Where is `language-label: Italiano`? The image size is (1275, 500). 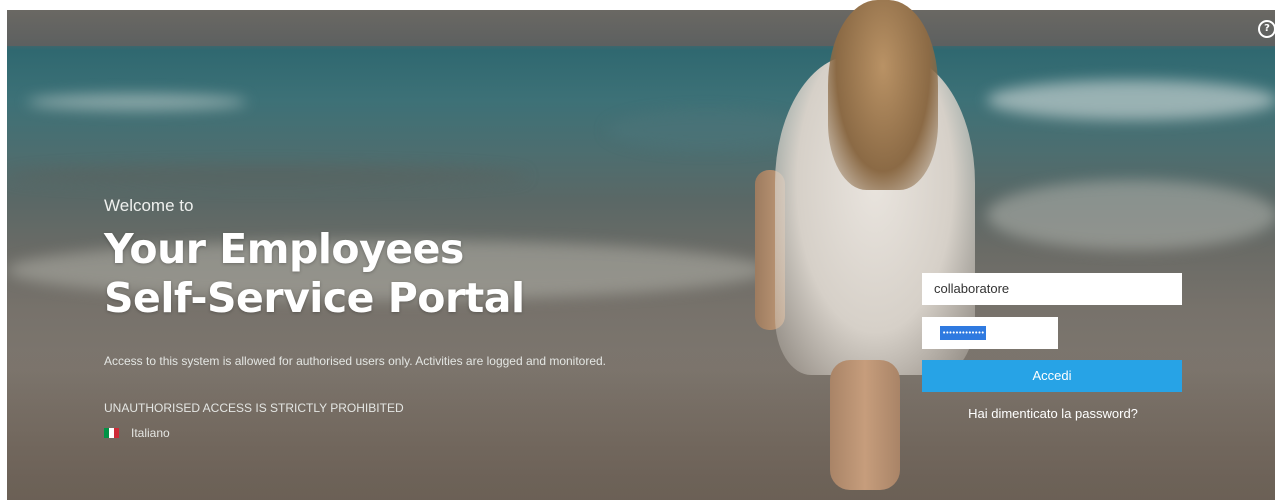 language-label: Italiano is located at coordinates (150, 433).